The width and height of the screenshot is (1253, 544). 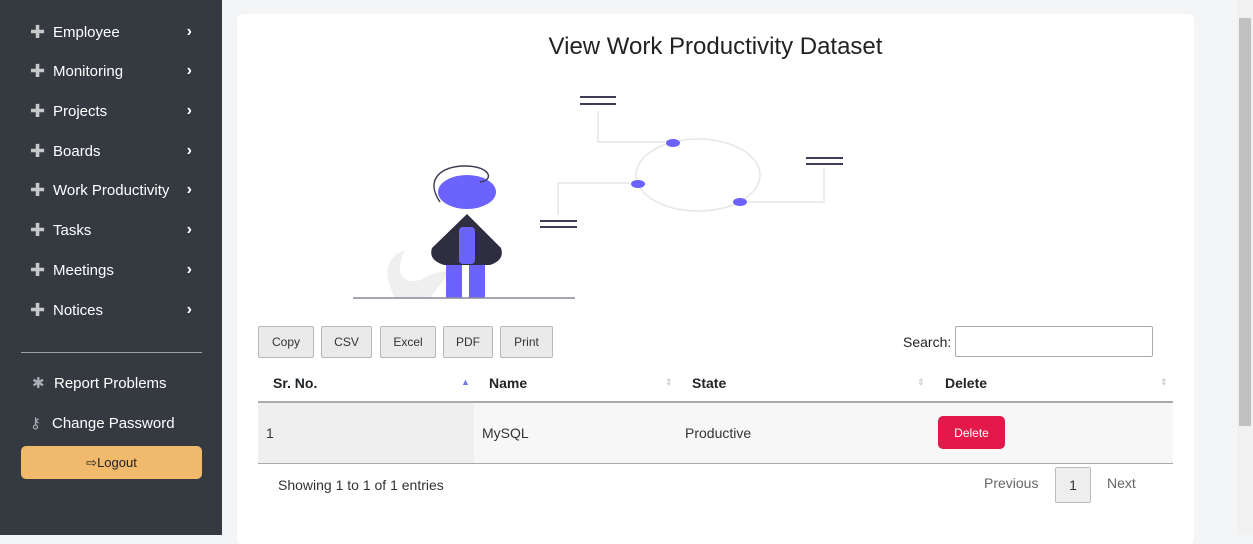 What do you see at coordinates (88, 71) in the screenshot?
I see `label: Monitoring` at bounding box center [88, 71].